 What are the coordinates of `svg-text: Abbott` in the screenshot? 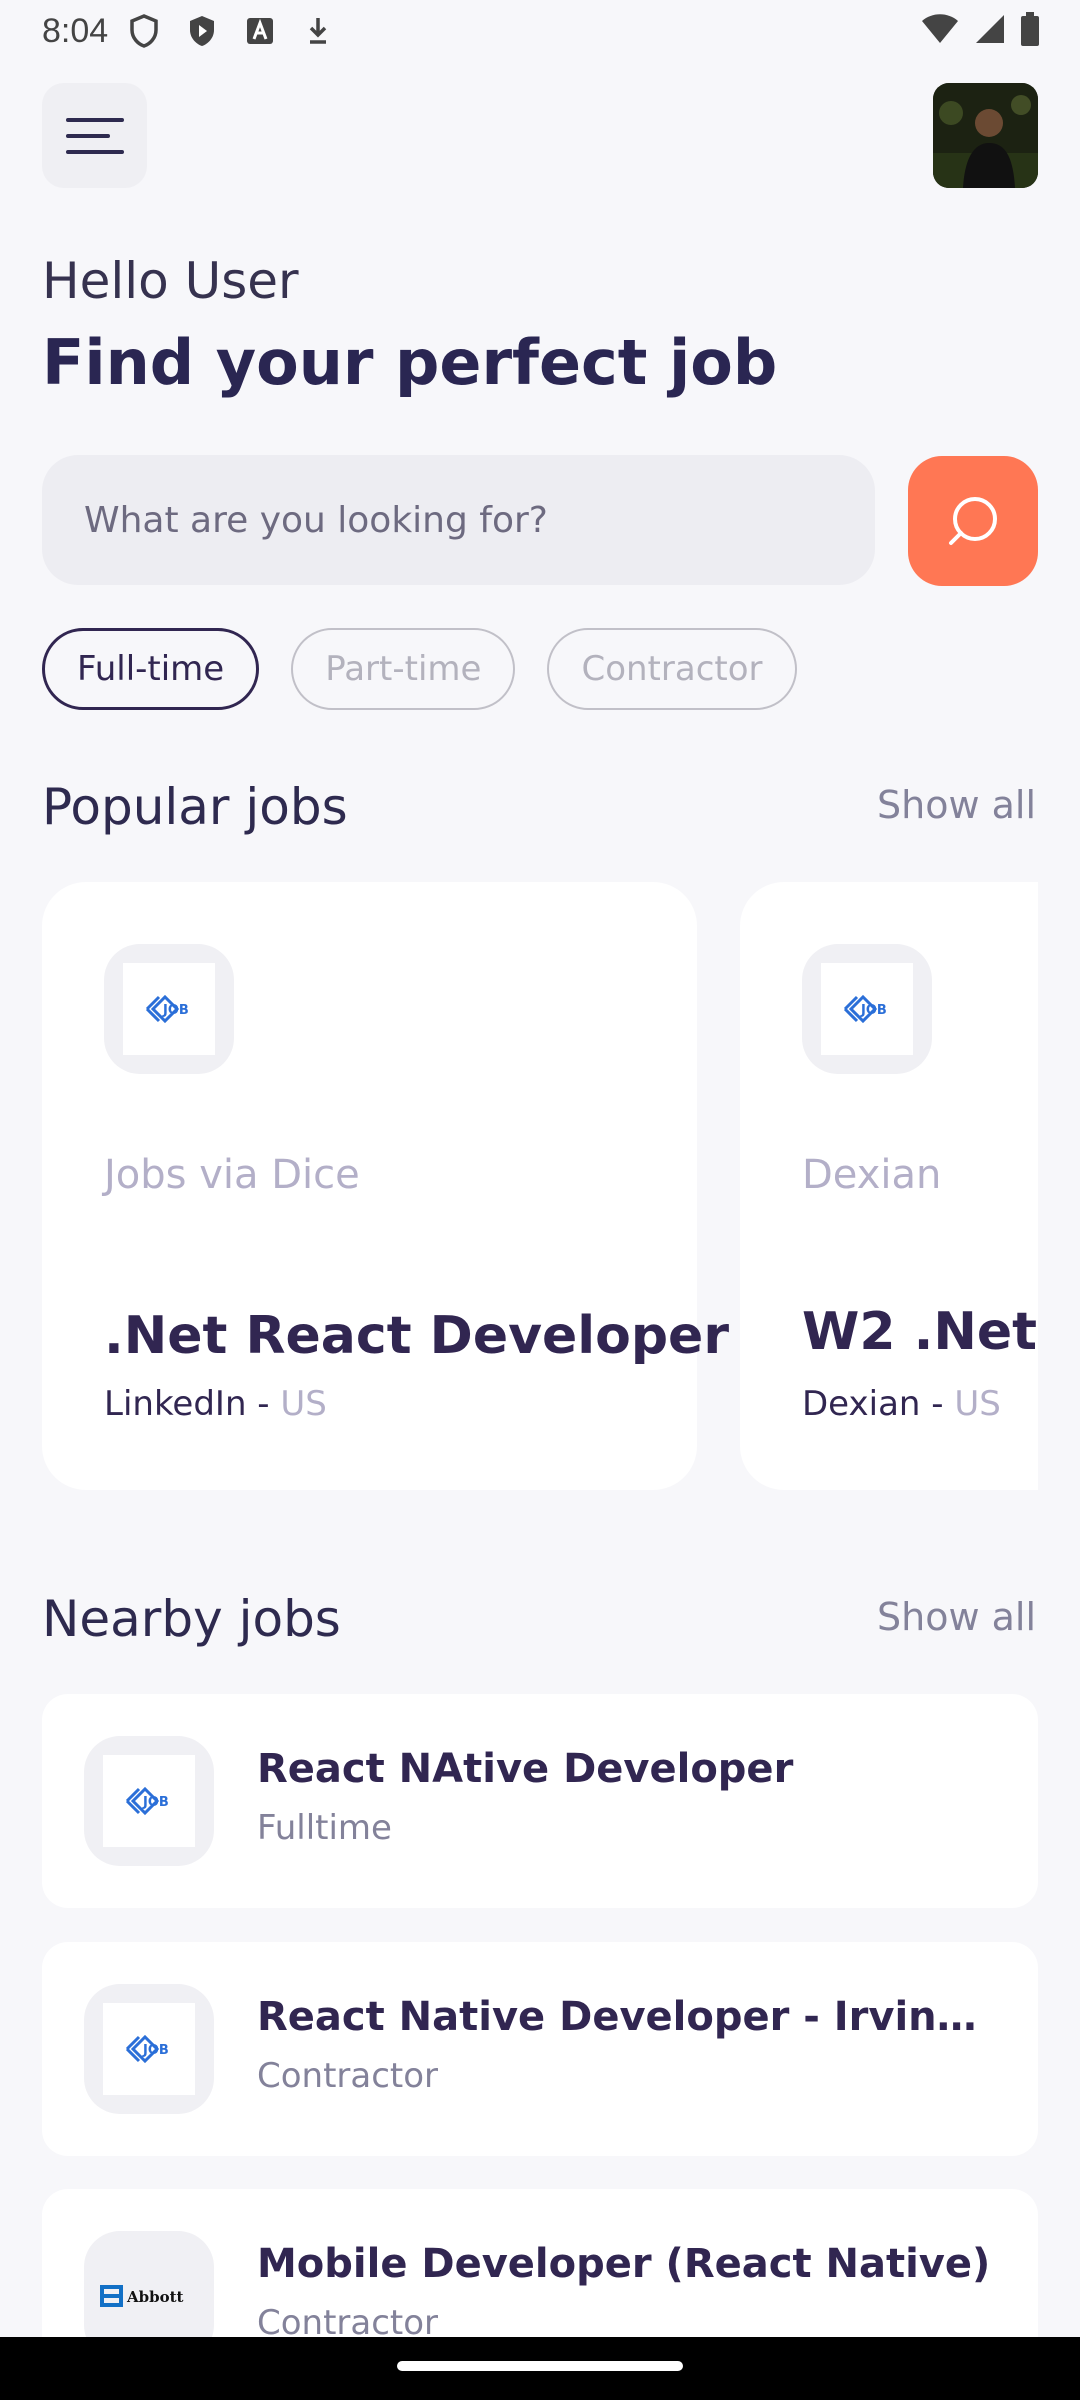 It's located at (155, 2297).